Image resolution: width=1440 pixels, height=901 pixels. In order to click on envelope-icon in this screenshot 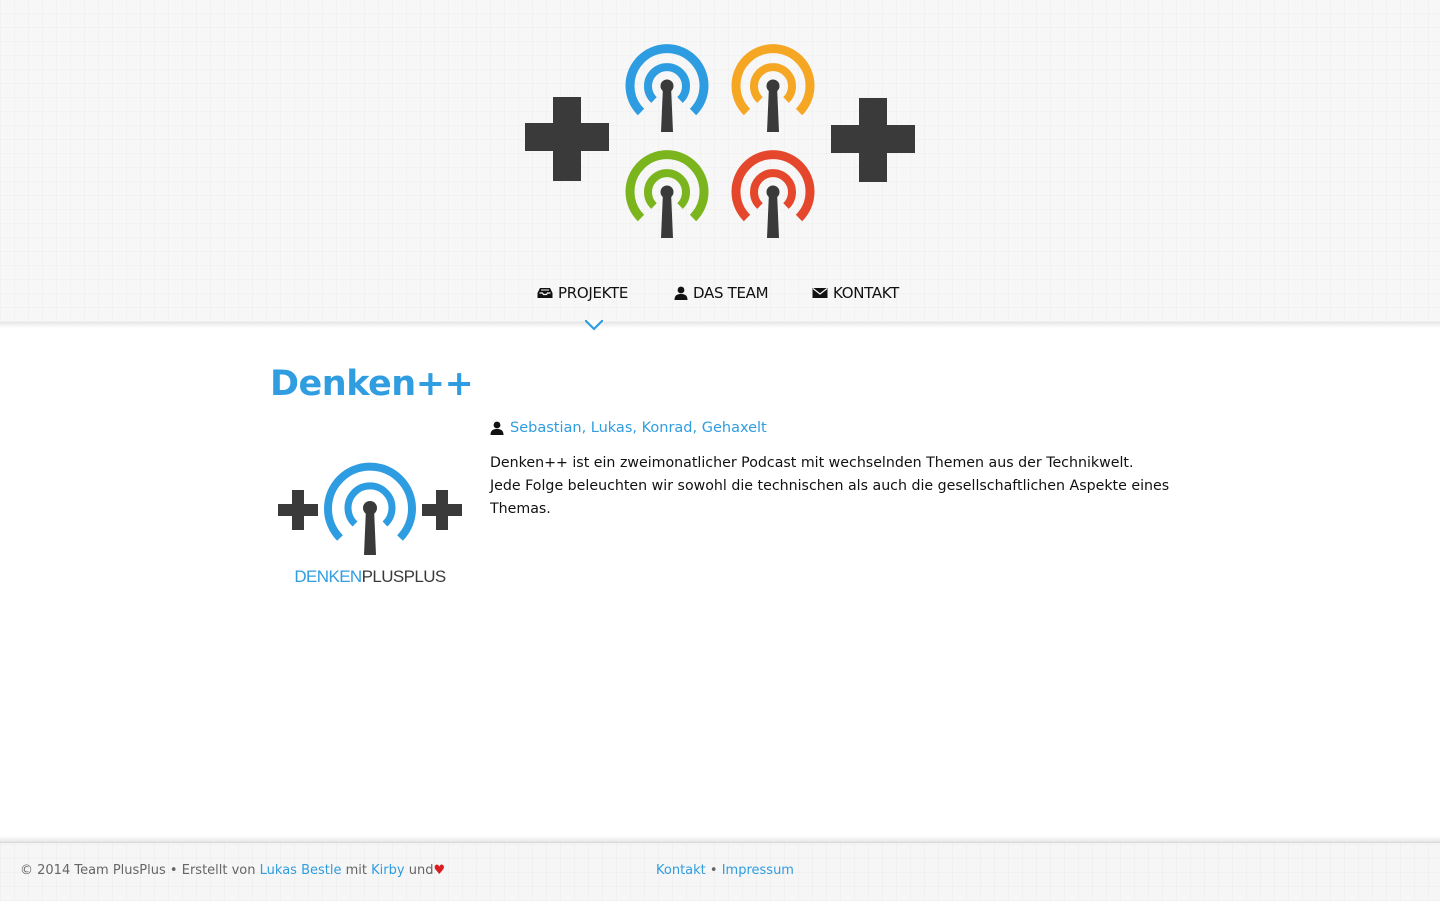, I will do `click(820, 293)`.